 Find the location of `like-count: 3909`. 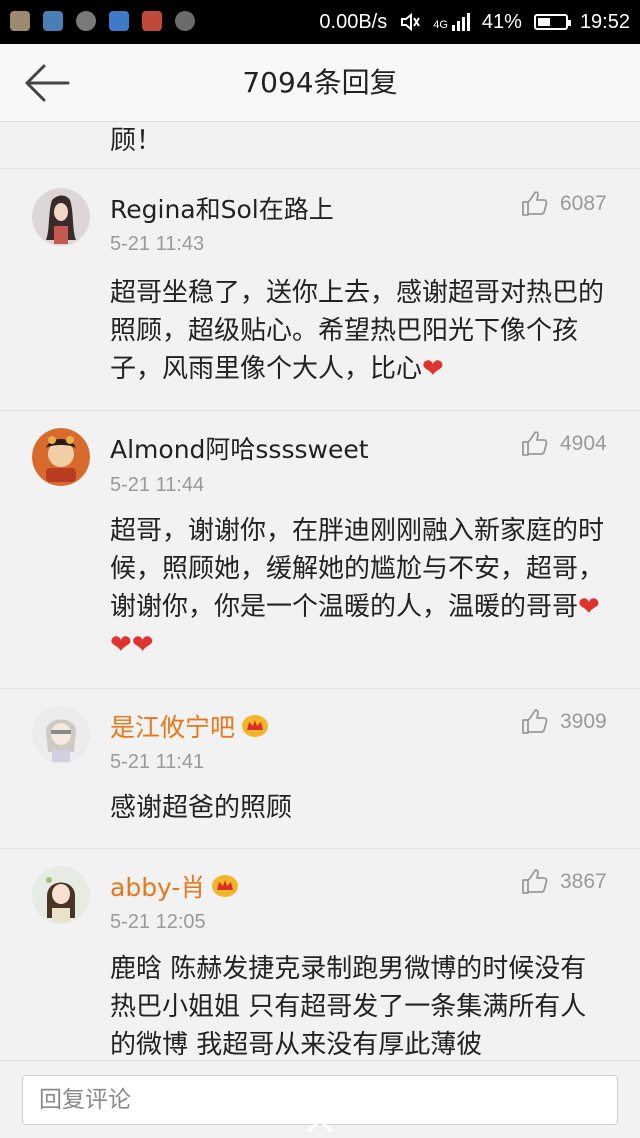

like-count: 3909 is located at coordinates (583, 721).